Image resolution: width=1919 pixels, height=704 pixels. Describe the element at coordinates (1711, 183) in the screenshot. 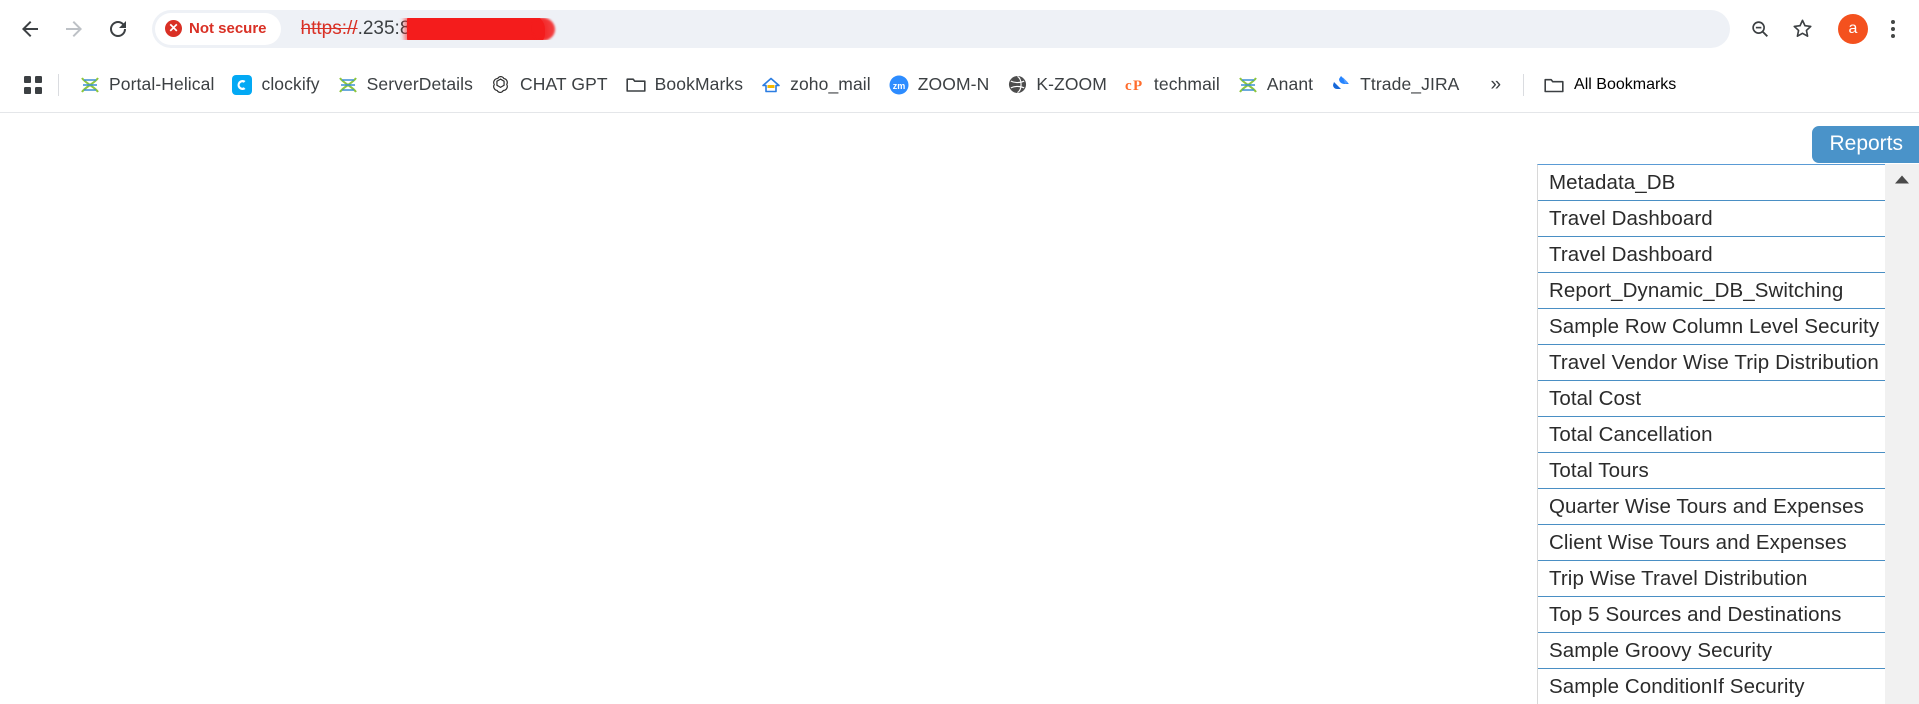

I see `report-list-item: Metadata_DB` at that location.